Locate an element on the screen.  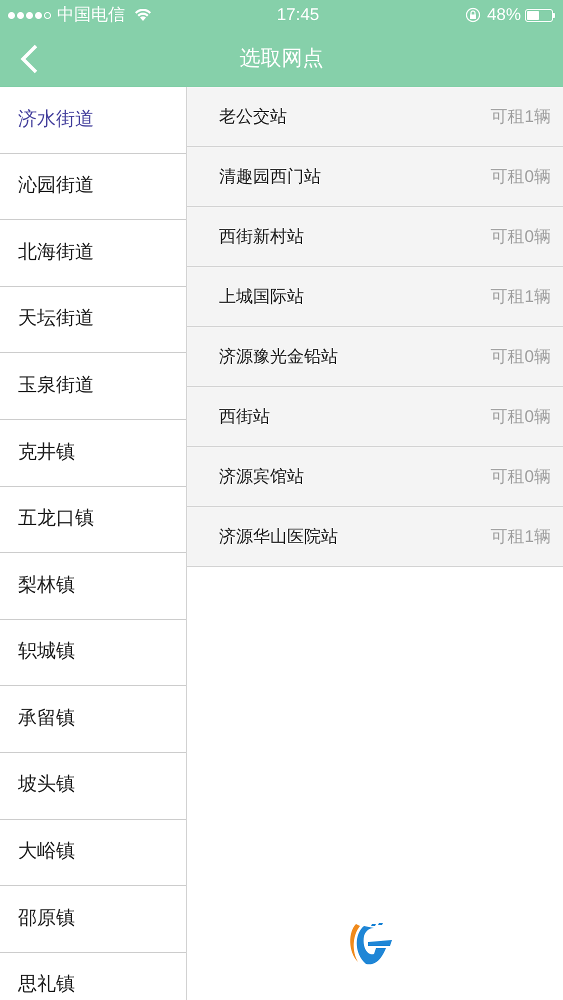
station-name: 清趣园西门站 is located at coordinates (270, 177).